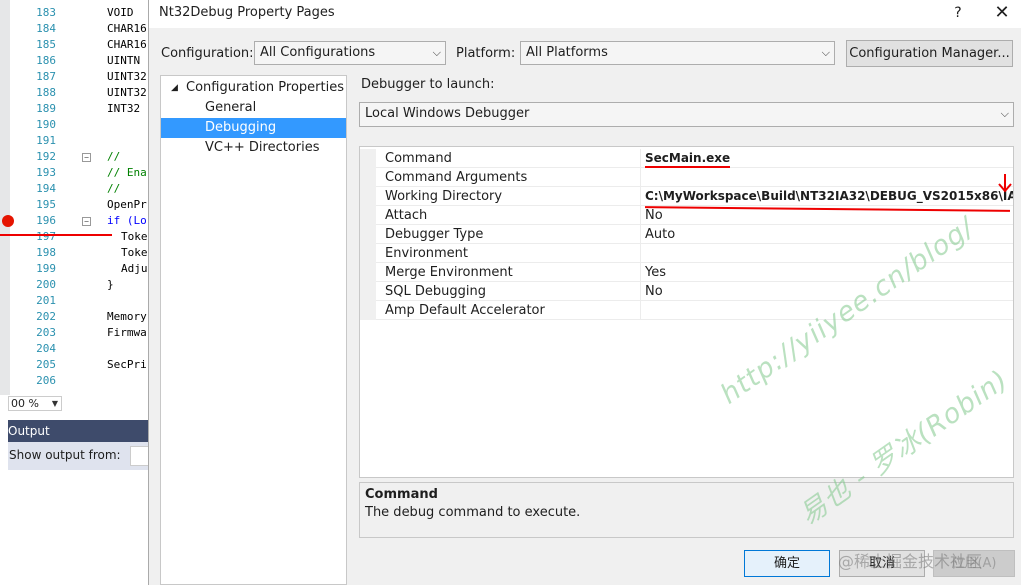 This screenshot has height=585, width=1021. What do you see at coordinates (513, 215) in the screenshot?
I see `property-name: Attach` at bounding box center [513, 215].